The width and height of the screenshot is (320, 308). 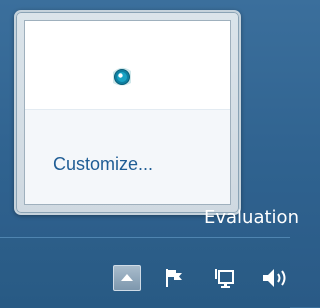 I want to click on volume-icon, so click(x=275, y=278).